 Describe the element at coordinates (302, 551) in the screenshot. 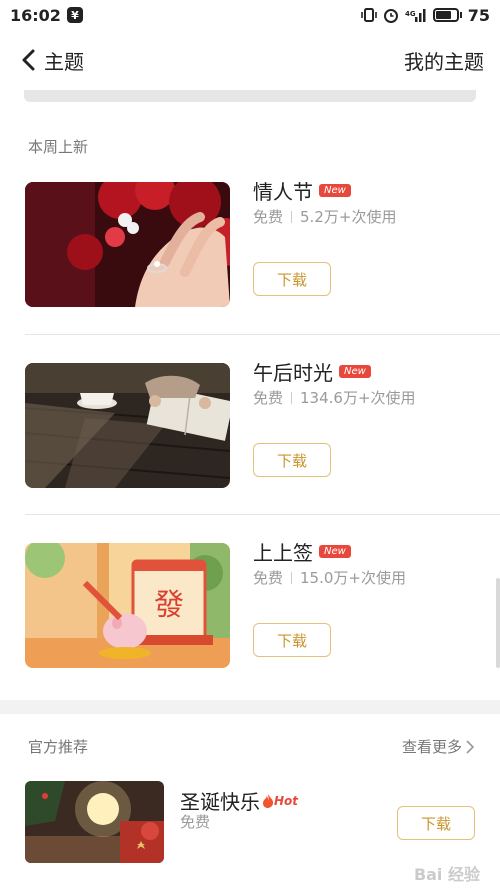

I see `theme-name: 上上签 New` at that location.